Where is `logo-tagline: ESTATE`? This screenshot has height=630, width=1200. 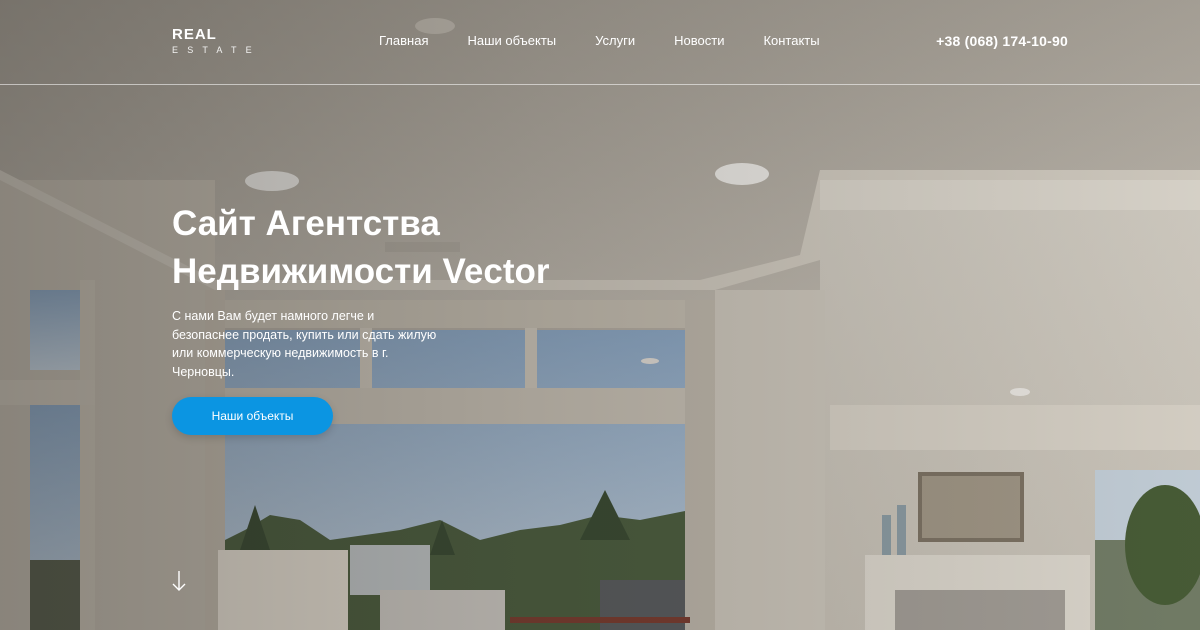
logo-tagline: ESTATE is located at coordinates (216, 50).